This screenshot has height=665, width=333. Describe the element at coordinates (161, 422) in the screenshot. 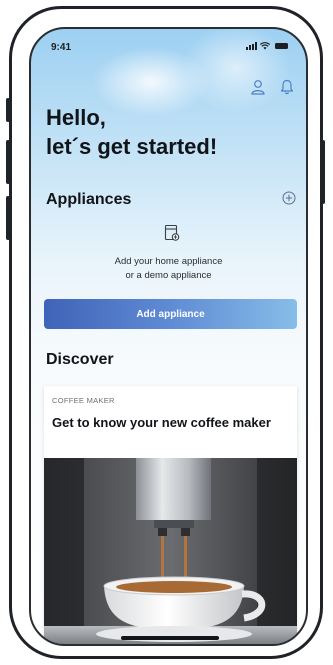

I see `card-title: Get to know your new coffee maker` at that location.